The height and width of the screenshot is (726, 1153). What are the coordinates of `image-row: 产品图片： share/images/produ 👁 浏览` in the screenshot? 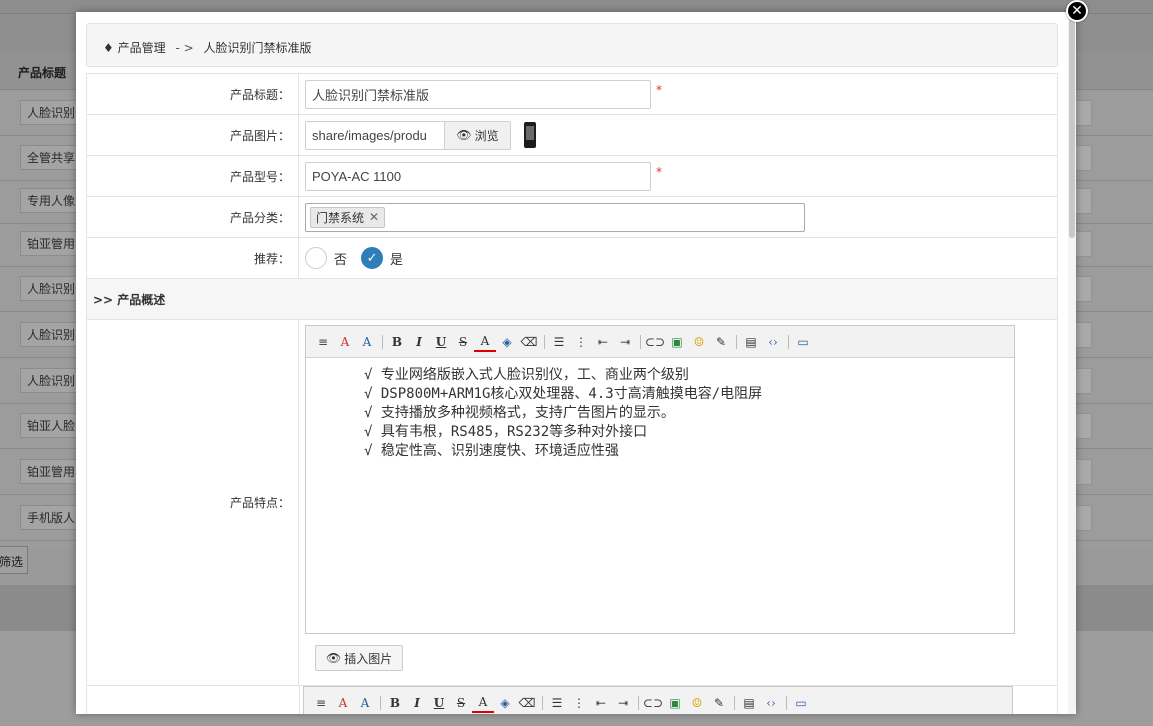 It's located at (572, 135).